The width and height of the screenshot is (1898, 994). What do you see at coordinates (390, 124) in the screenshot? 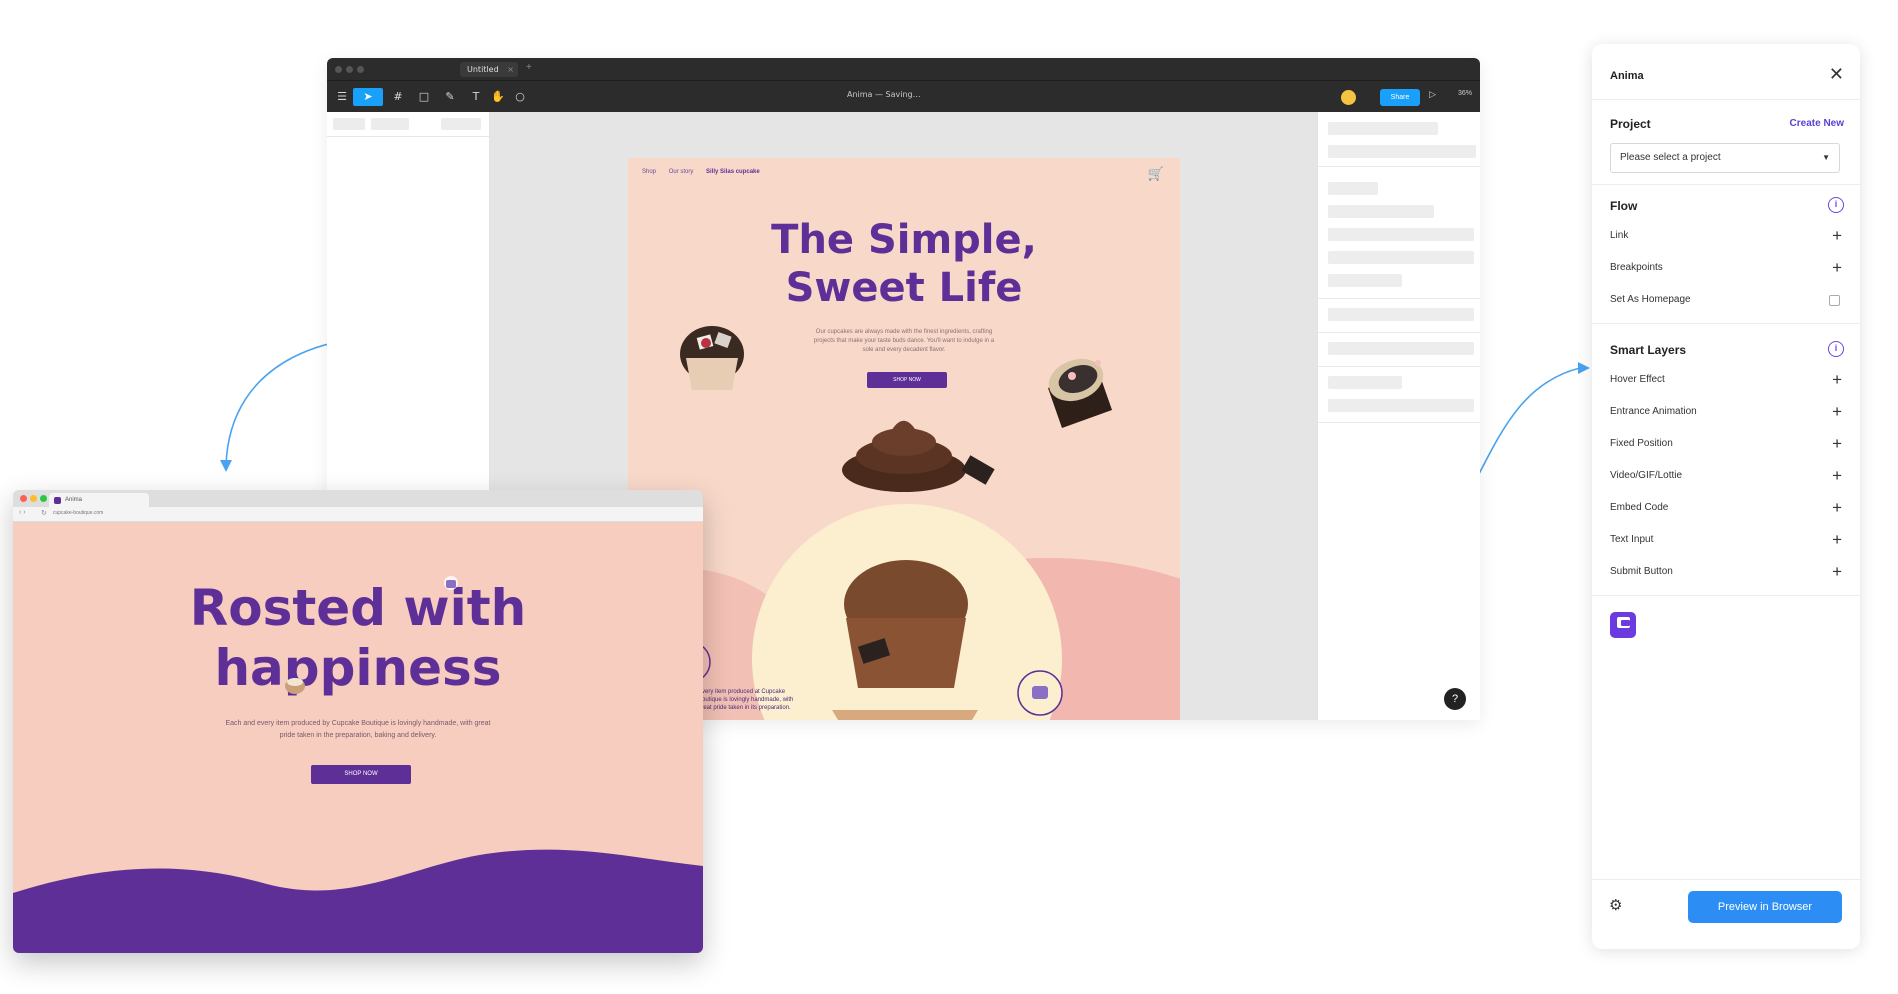
I see `assets-tab-placeholder` at bounding box center [390, 124].